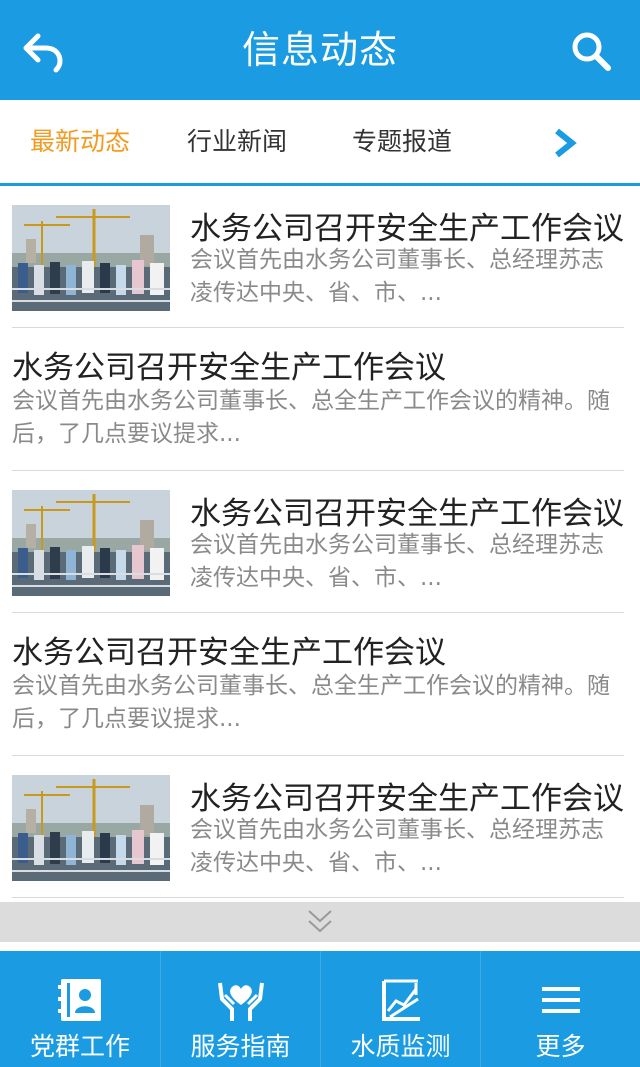 The image size is (640, 1067). What do you see at coordinates (241, 1001) in the screenshot?
I see `hands-heart-icon` at bounding box center [241, 1001].